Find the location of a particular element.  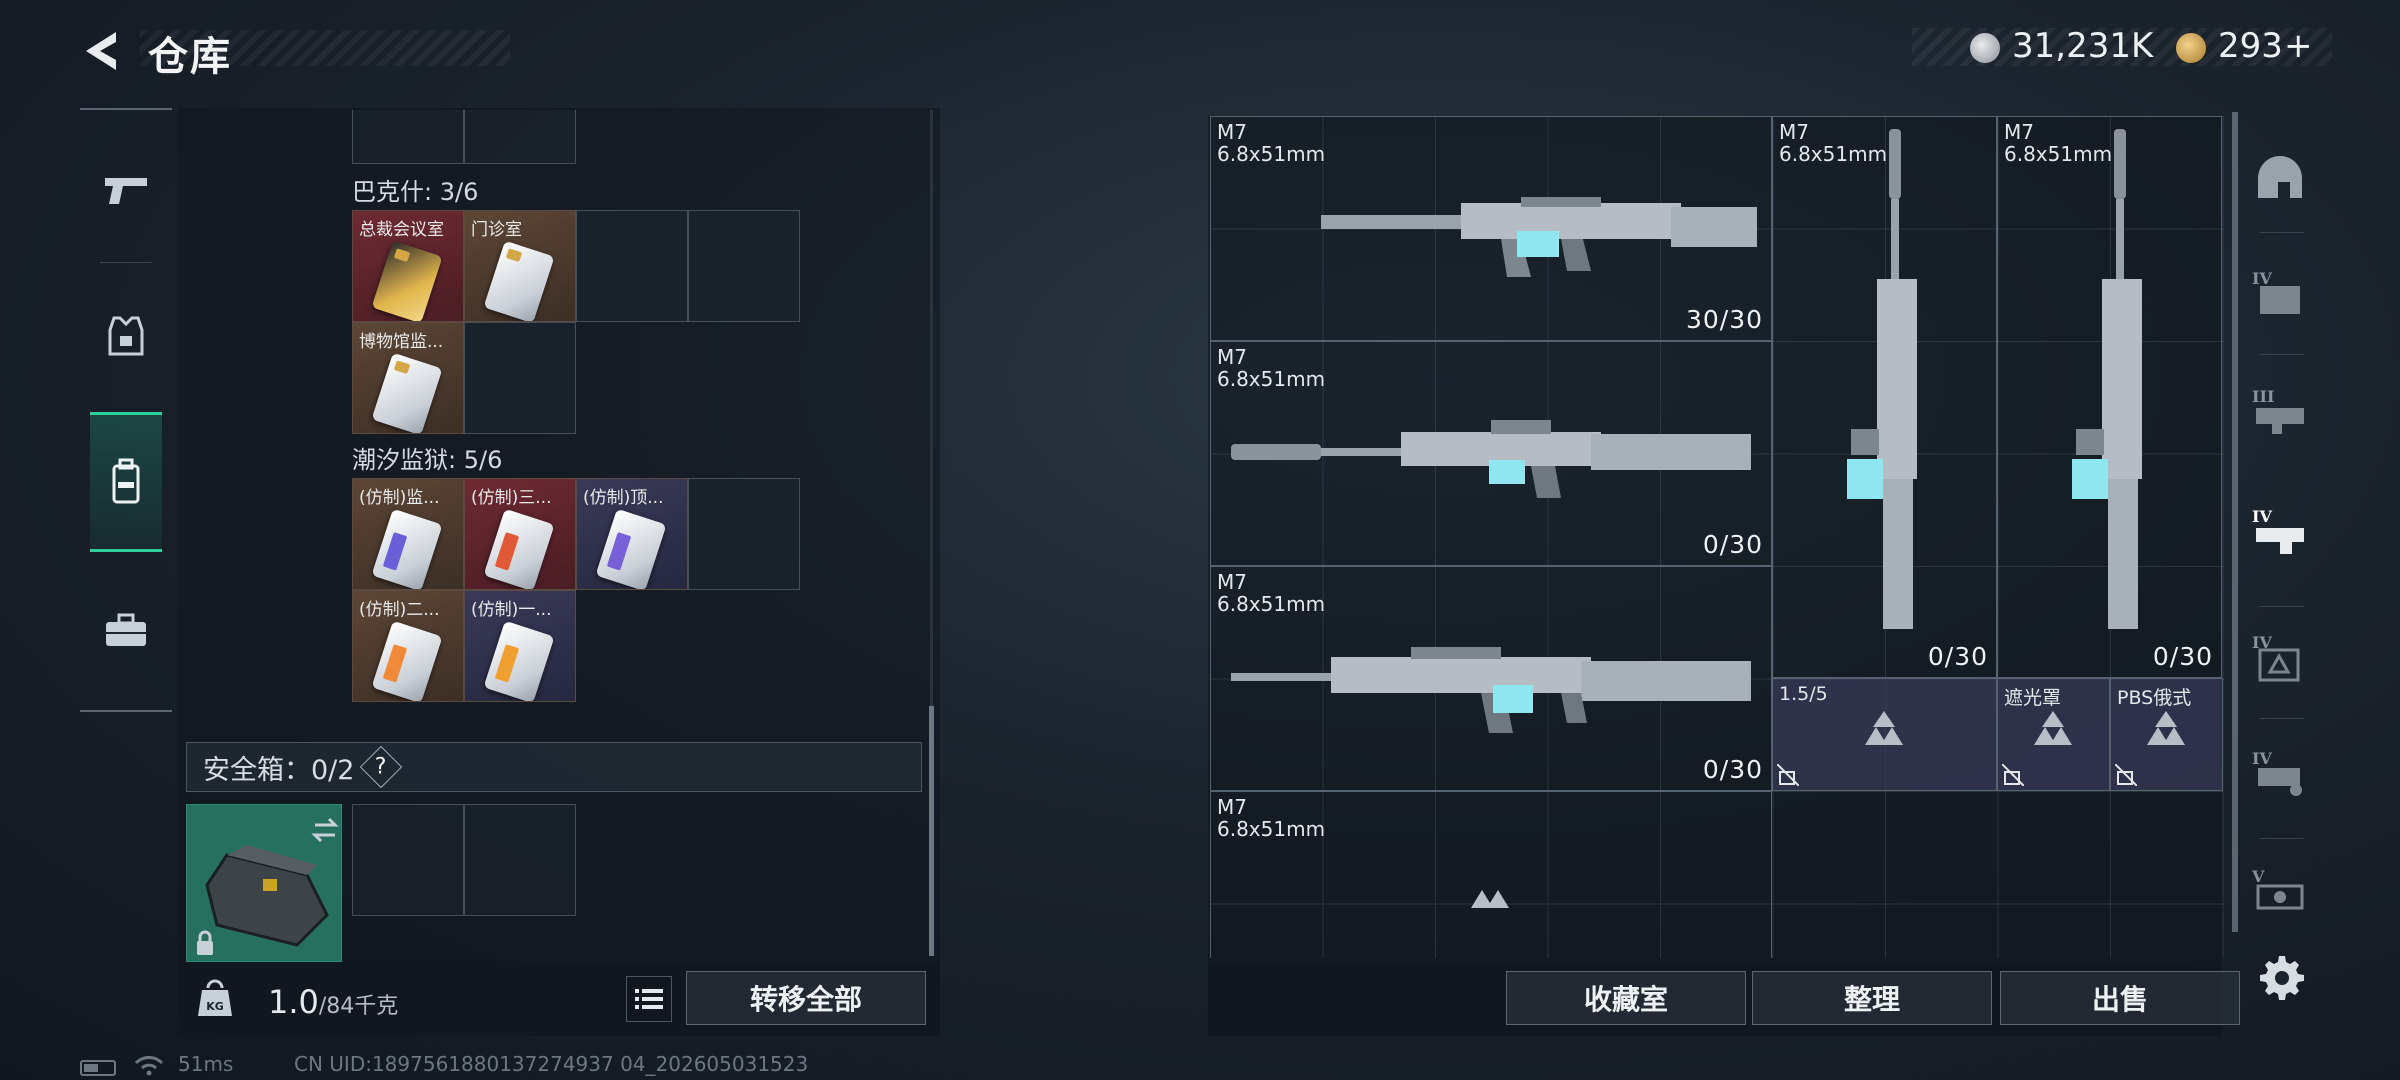

filter-tab: III is located at coordinates (2280, 412).